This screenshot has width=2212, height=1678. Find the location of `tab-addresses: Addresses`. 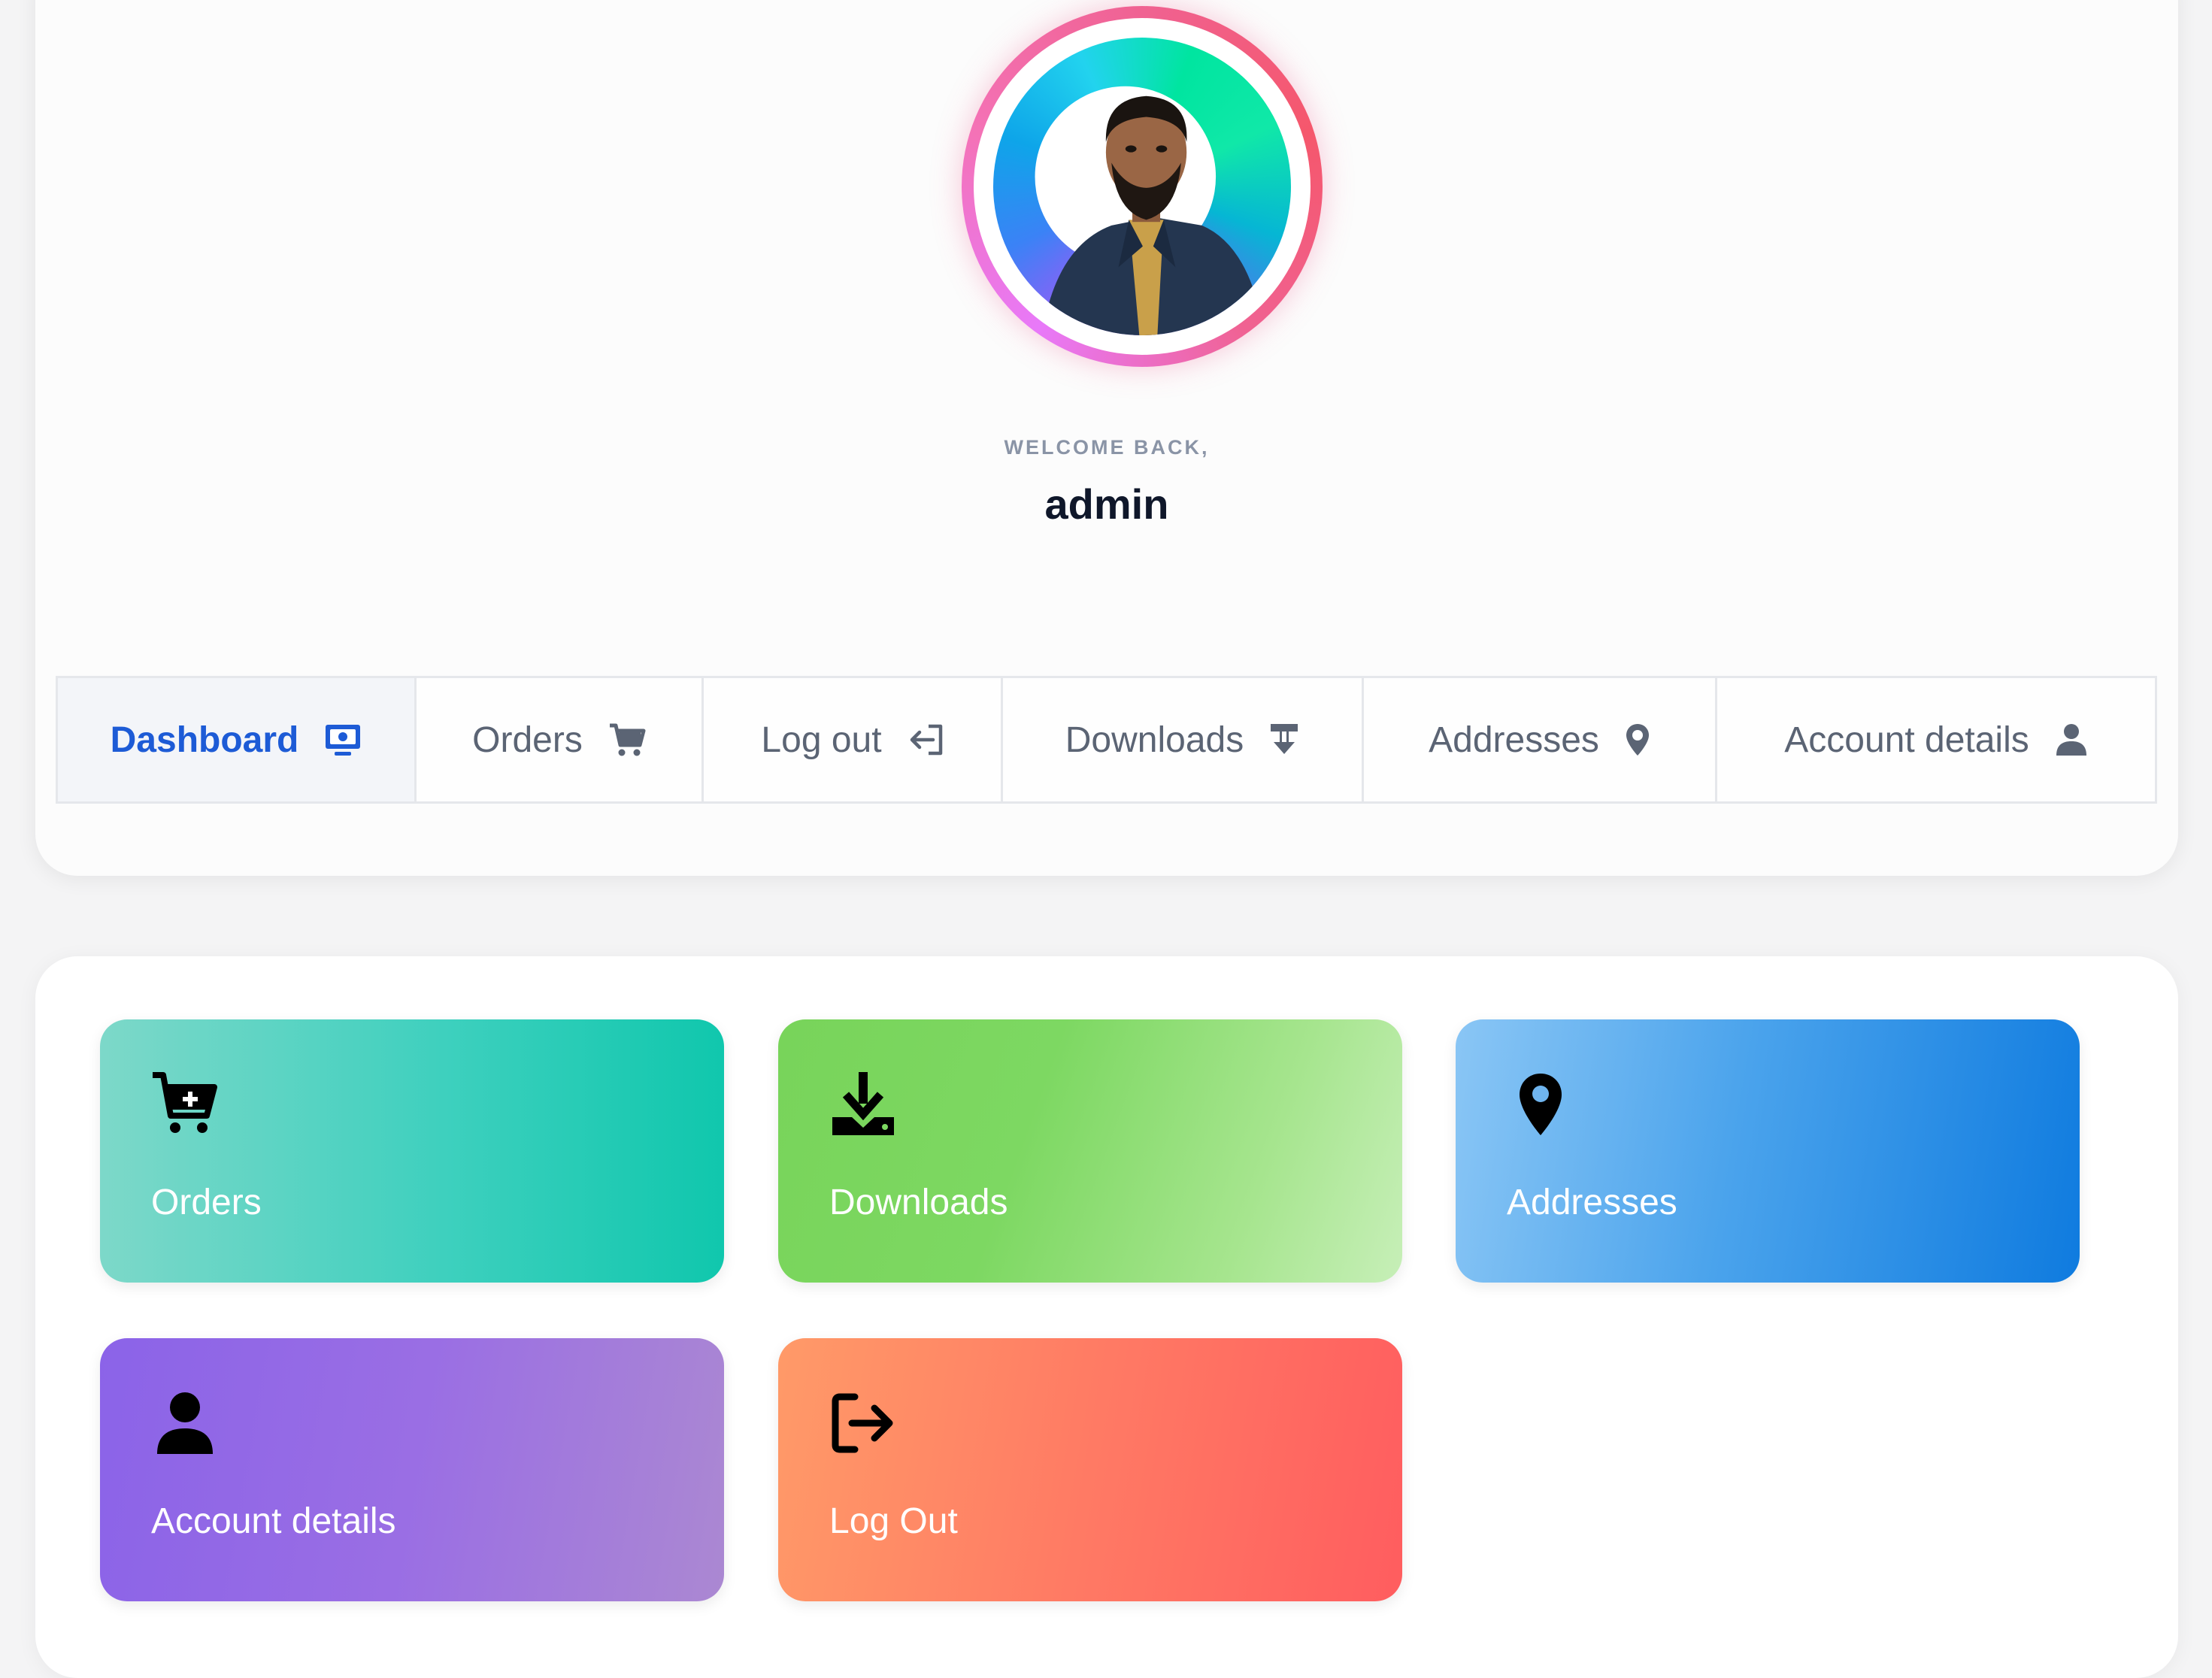

tab-addresses: Addresses is located at coordinates (1541, 739).